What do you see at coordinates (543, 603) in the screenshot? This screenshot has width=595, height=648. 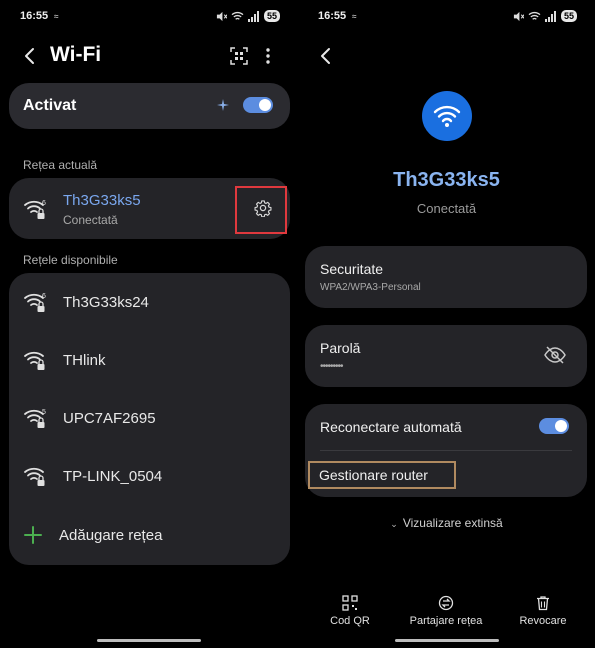 I see `trash-icon` at bounding box center [543, 603].